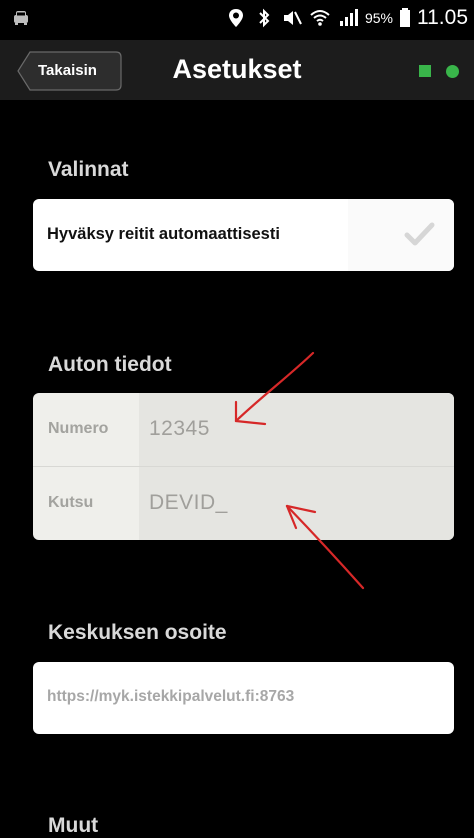 This screenshot has width=474, height=838. Describe the element at coordinates (73, 825) in the screenshot. I see `section-title-other: Muut` at that location.